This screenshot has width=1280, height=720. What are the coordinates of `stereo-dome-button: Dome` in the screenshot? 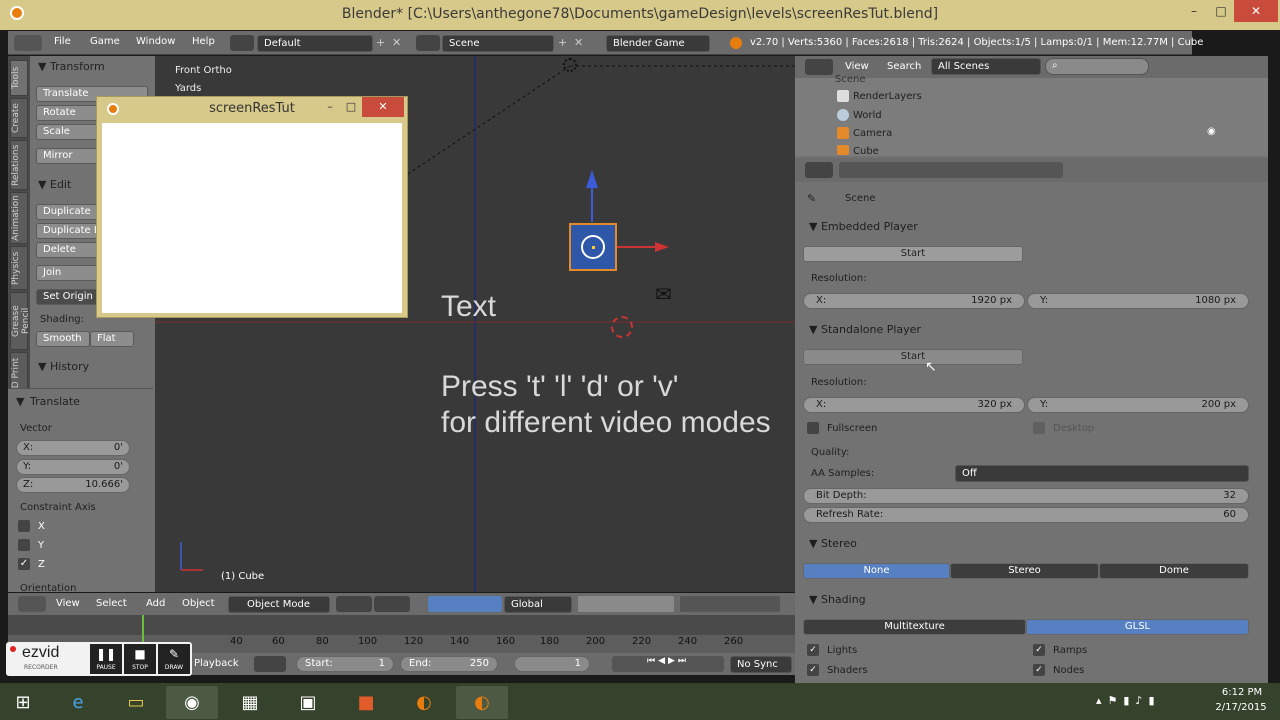 It's located at (1174, 571).